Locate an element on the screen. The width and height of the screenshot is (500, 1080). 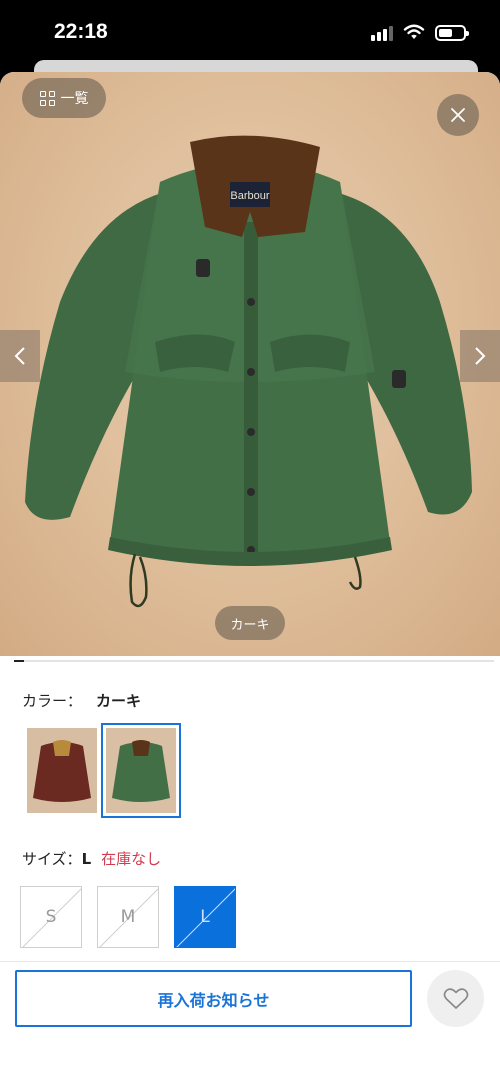
chevron-left-icon is located at coordinates (19, 356).